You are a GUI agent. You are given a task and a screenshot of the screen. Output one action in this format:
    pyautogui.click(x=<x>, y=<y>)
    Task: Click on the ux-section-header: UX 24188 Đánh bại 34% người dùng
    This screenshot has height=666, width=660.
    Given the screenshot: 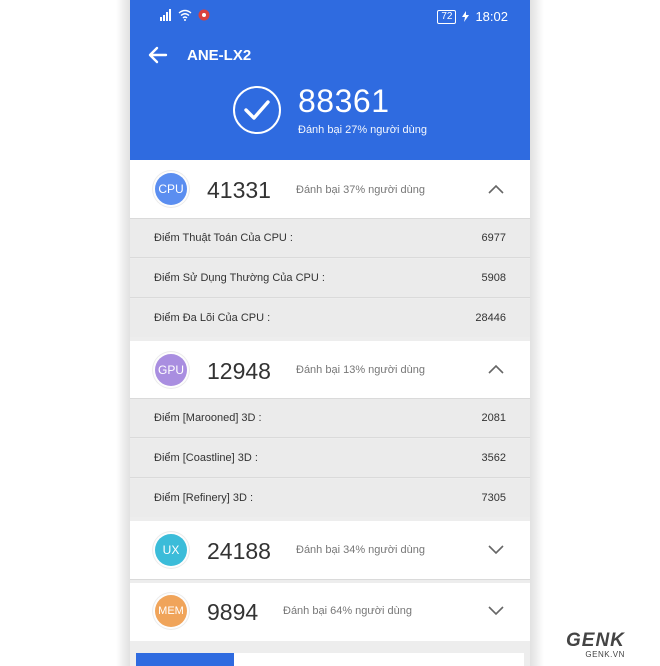 What is the action you would take?
    pyautogui.click(x=330, y=550)
    